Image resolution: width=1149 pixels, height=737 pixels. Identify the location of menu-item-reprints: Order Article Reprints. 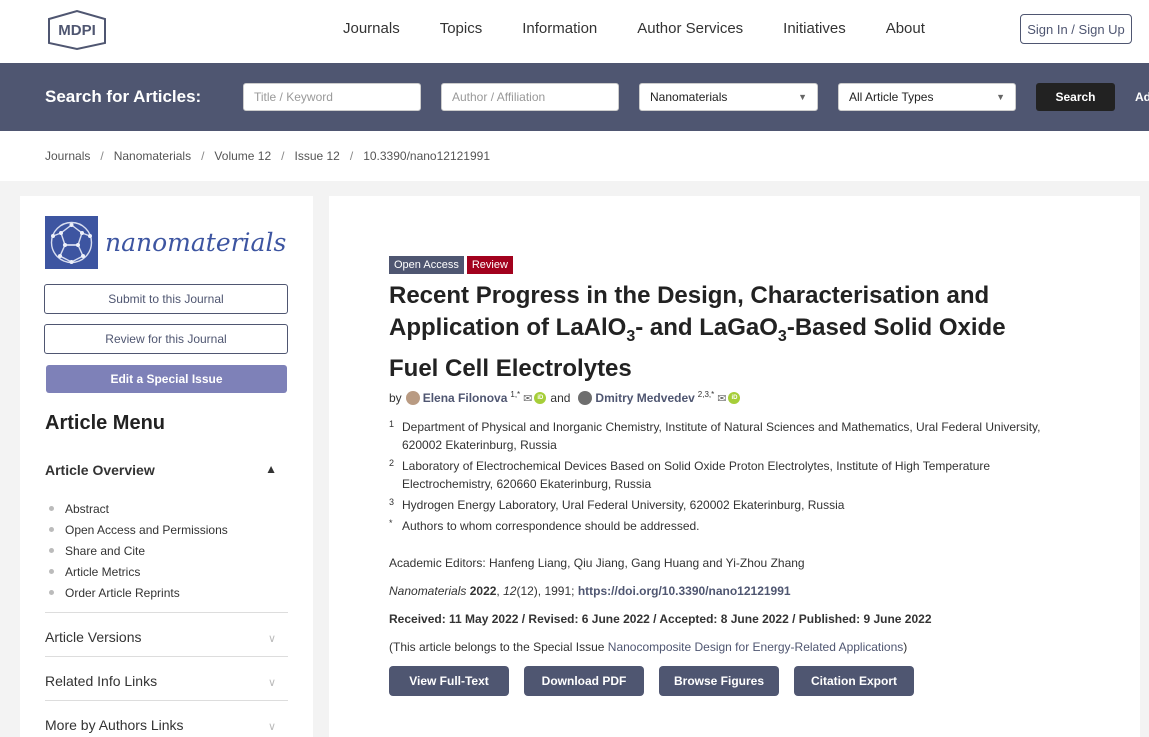
(138, 592).